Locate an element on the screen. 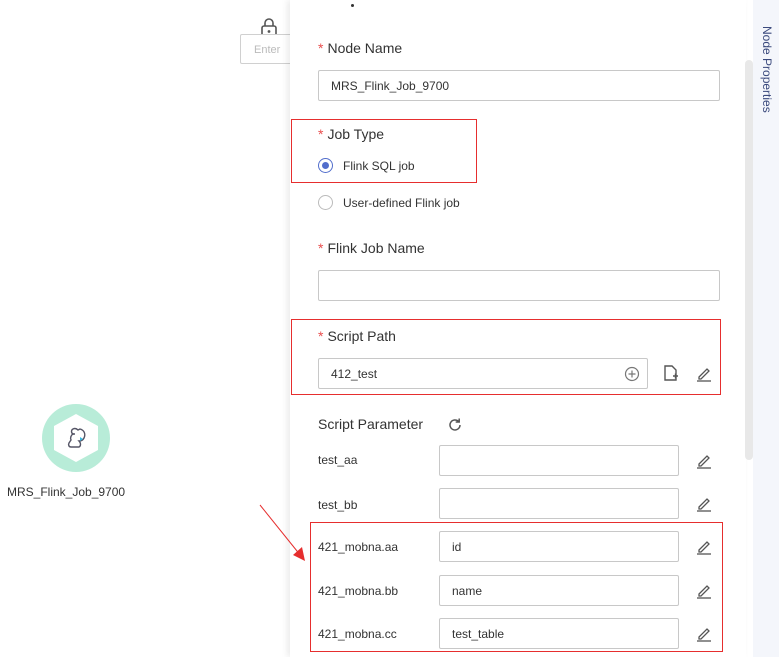 This screenshot has width=779, height=657. squirrel-icon is located at coordinates (76, 437).